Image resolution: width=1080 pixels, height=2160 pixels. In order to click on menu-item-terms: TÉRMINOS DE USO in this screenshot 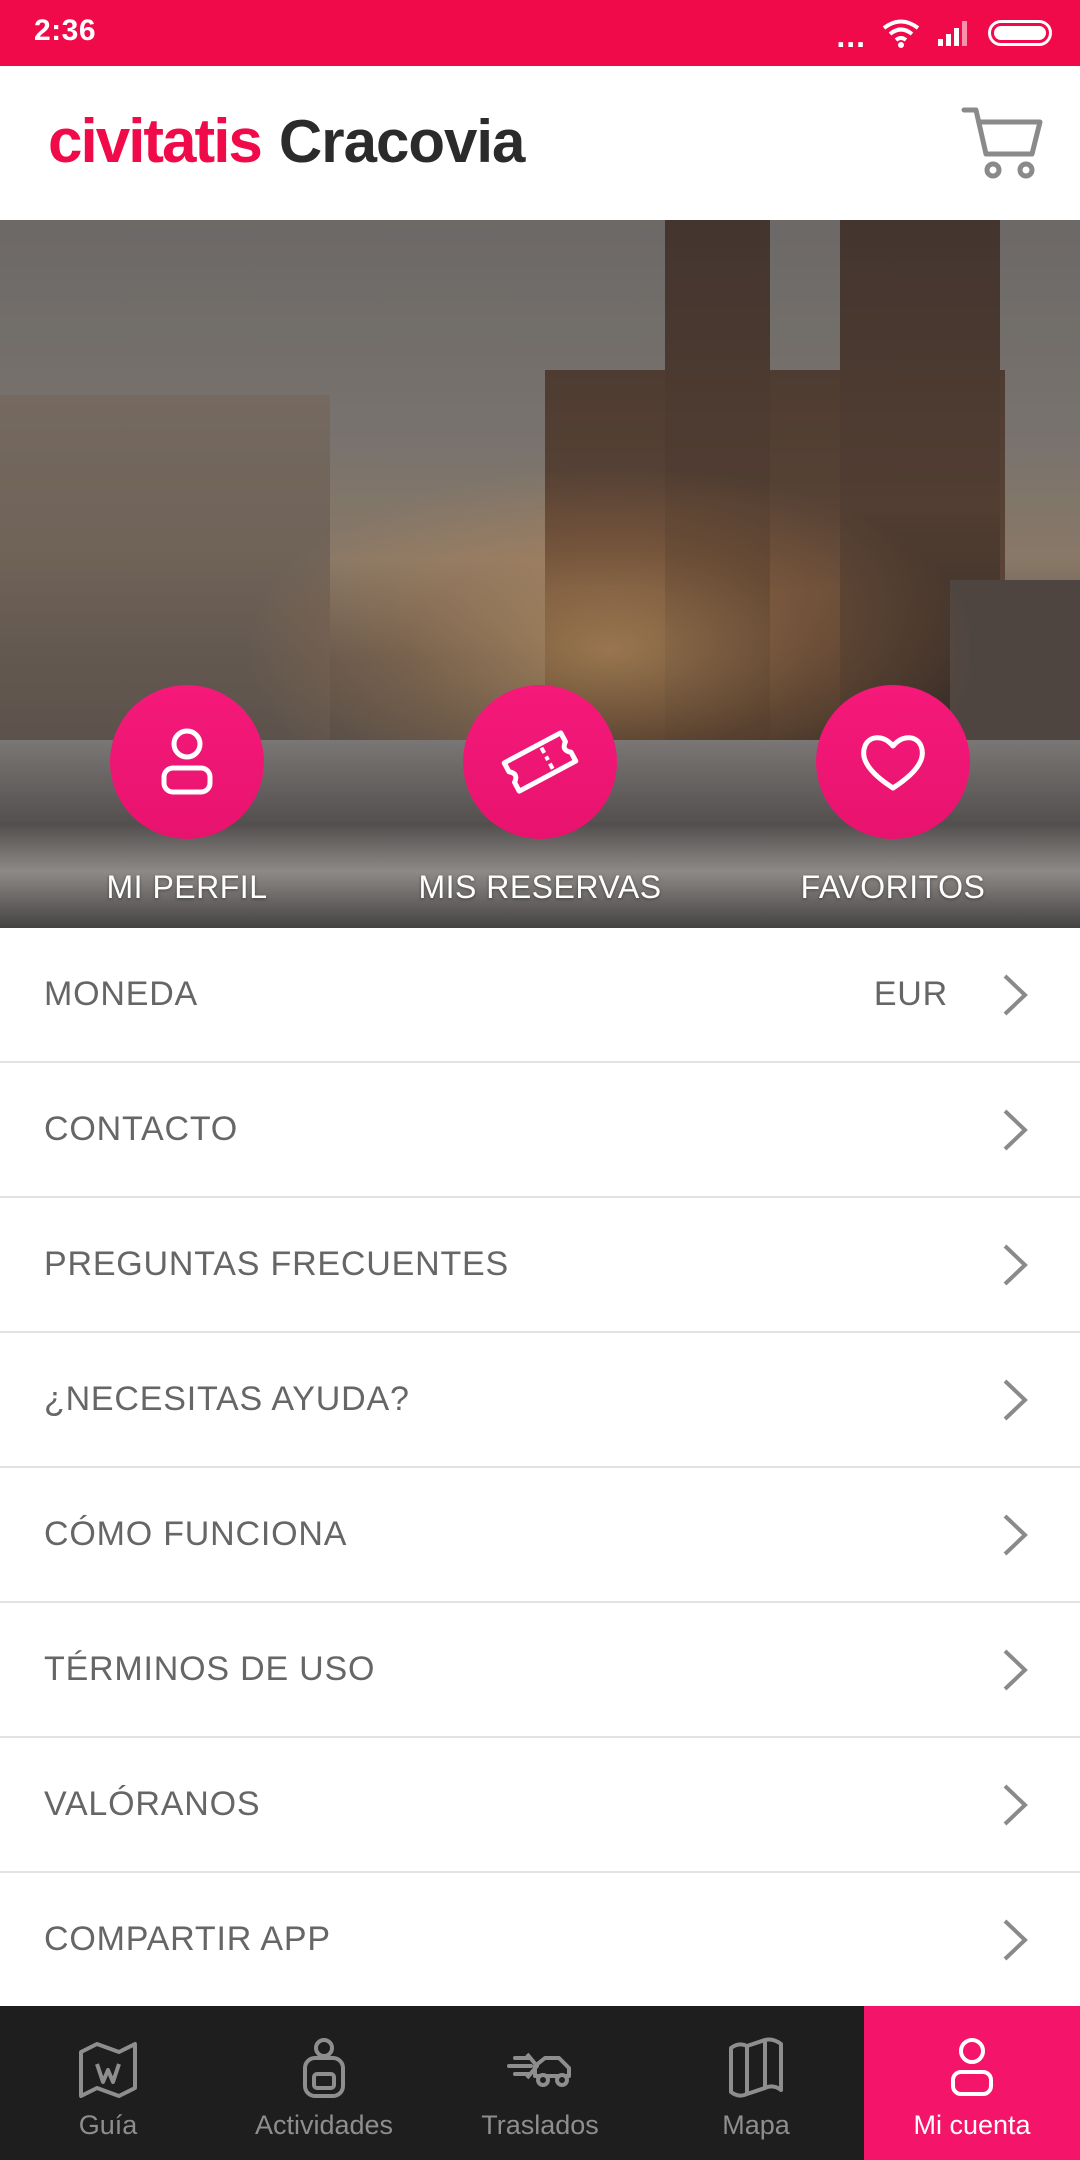, I will do `click(540, 1670)`.